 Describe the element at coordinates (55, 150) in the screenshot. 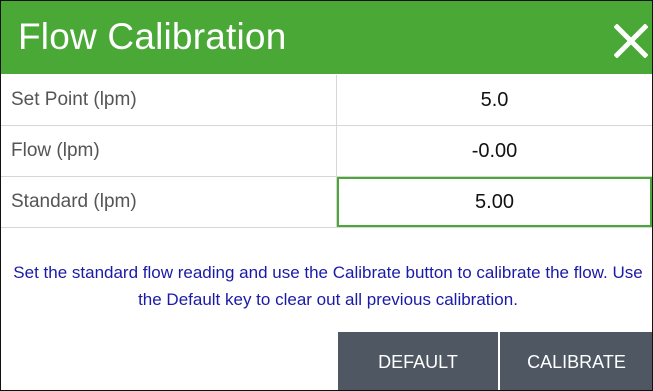

I see `flow-label: Flow (lpm)` at that location.